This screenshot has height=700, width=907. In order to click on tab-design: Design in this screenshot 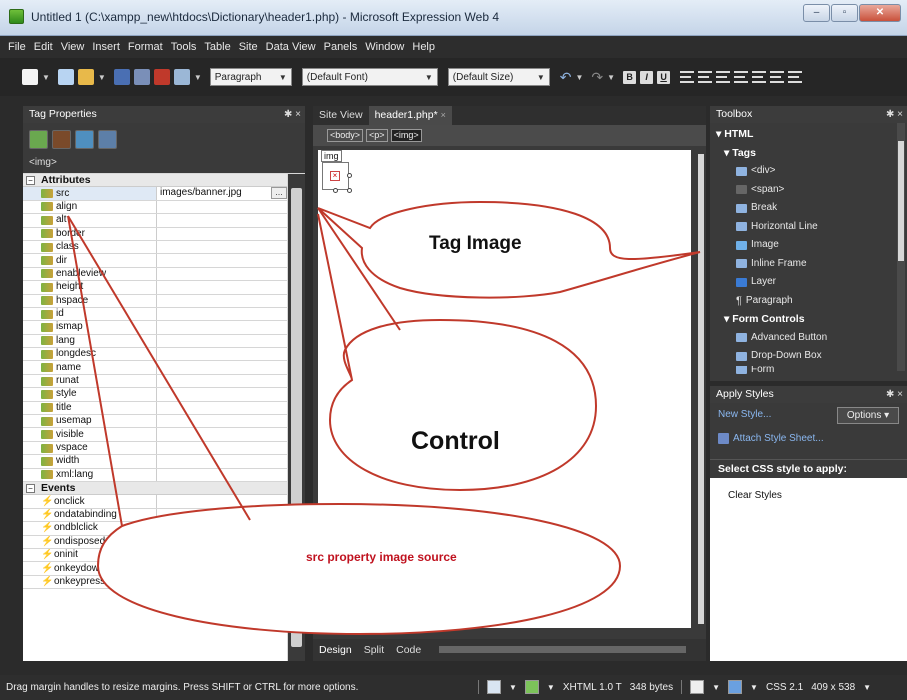, I will do `click(335, 650)`.